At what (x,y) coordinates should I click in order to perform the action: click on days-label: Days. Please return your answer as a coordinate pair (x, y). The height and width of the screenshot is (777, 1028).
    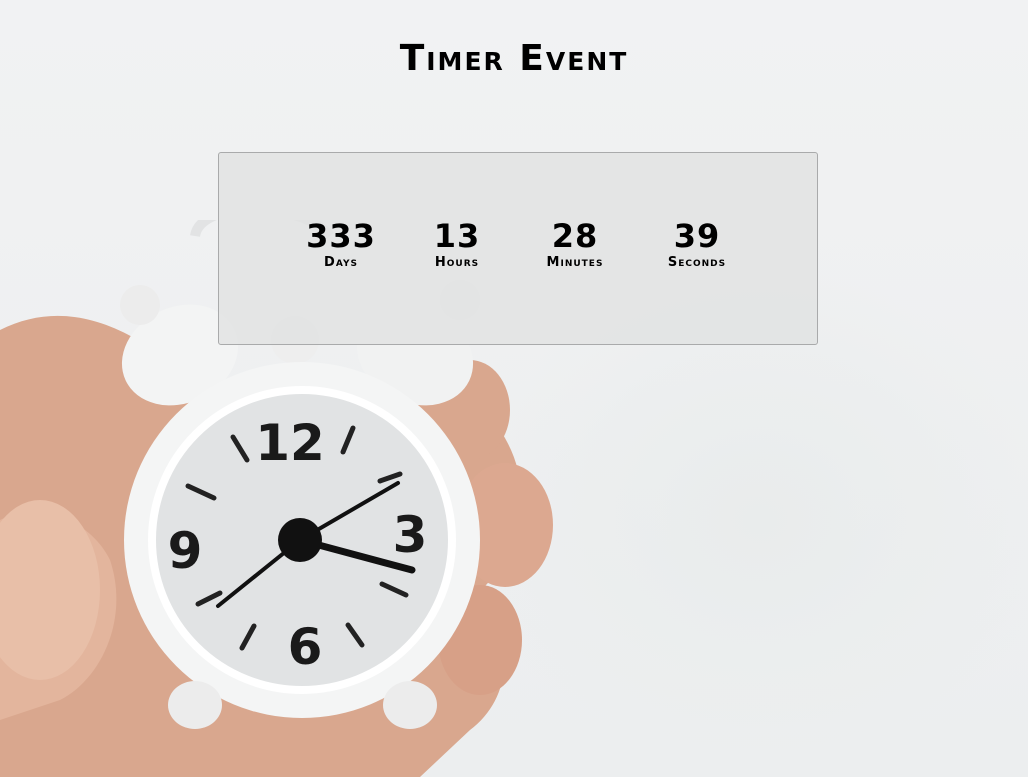
    Looking at the image, I should click on (341, 262).